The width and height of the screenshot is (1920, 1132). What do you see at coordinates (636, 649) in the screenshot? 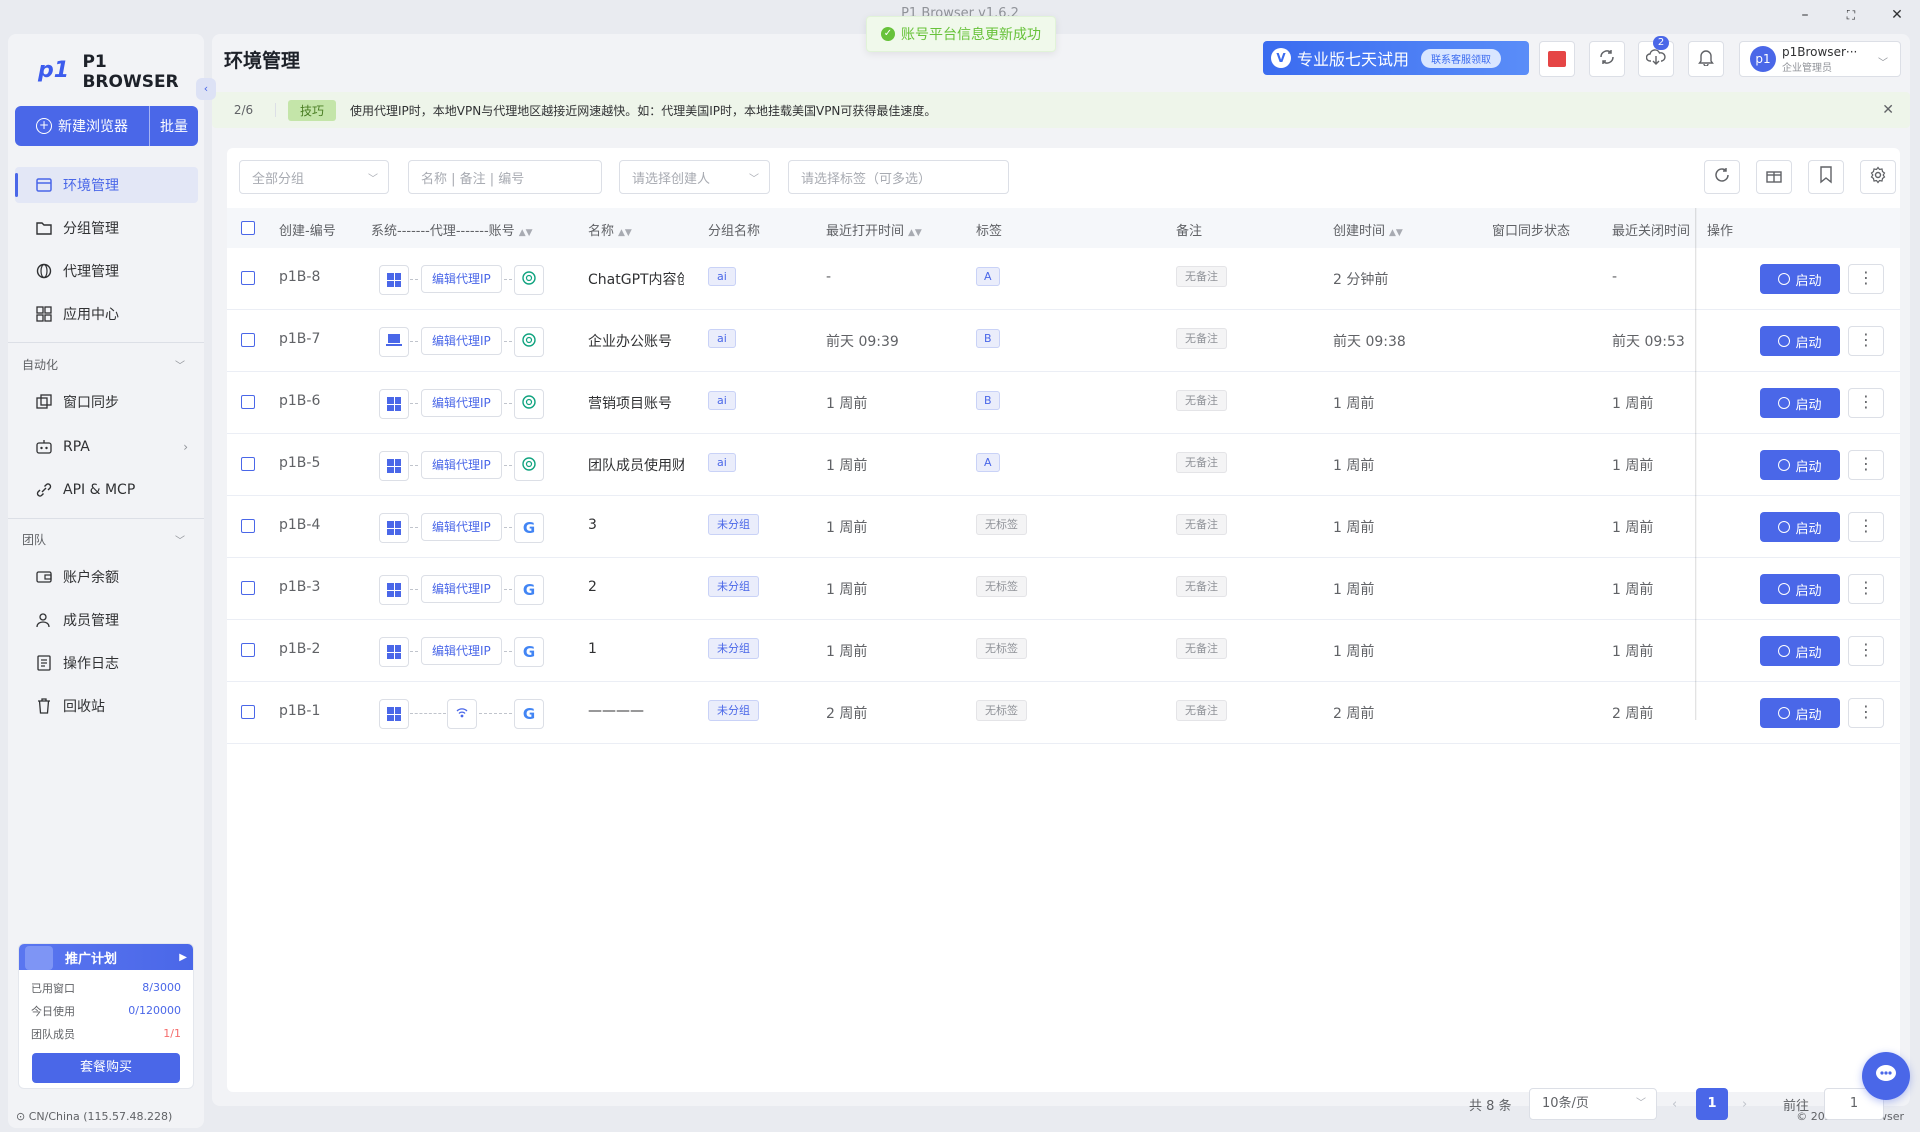
I see `profile-name: 1` at bounding box center [636, 649].